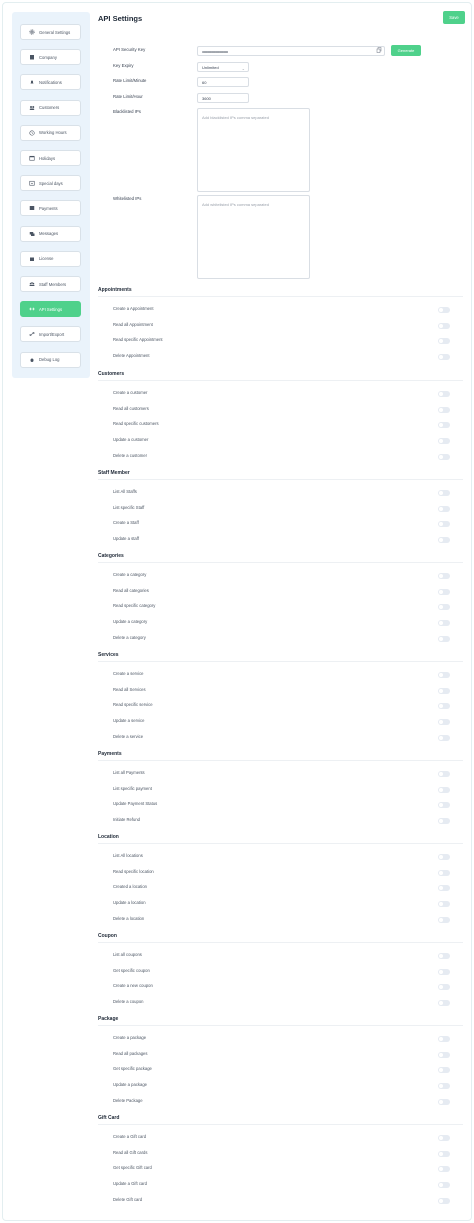  What do you see at coordinates (127, 111) in the screenshot?
I see `blacklist-label: Blacklisted IPs` at bounding box center [127, 111].